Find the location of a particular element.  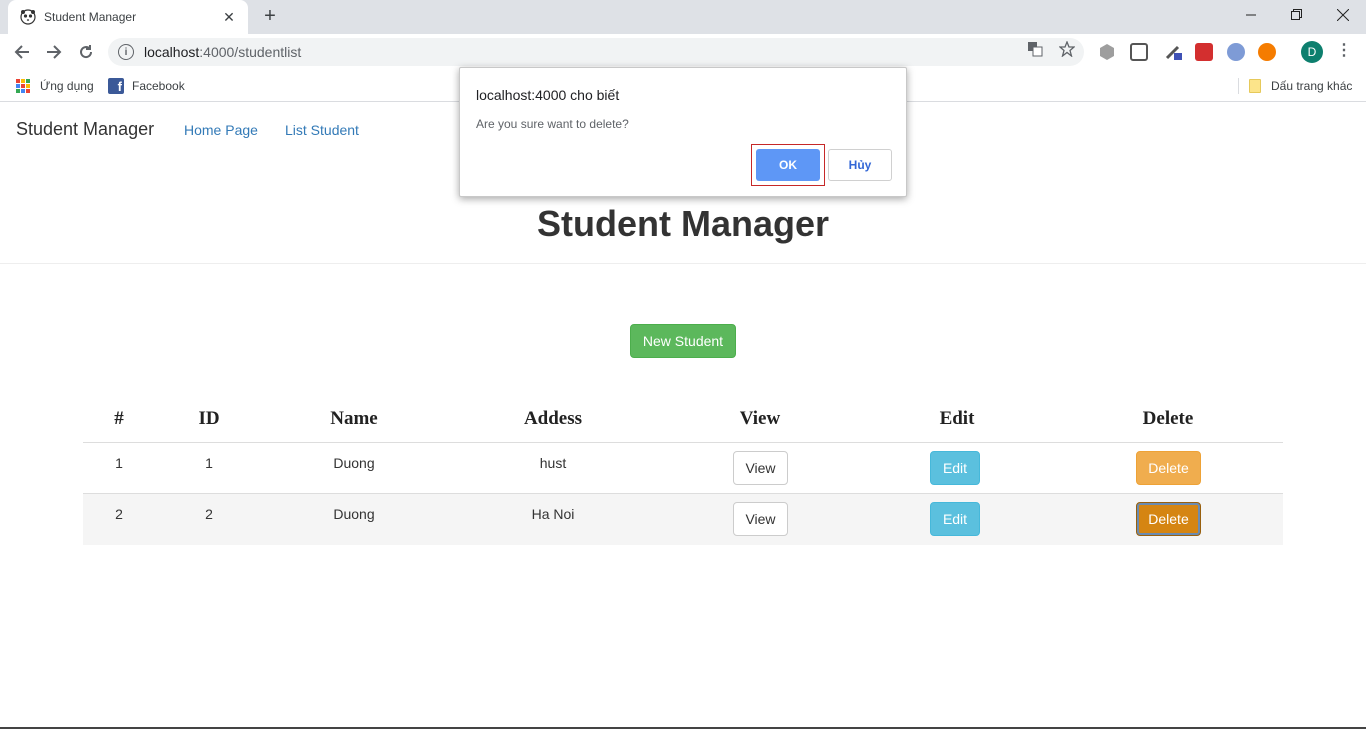

new-student-button: New Student is located at coordinates (683, 341).